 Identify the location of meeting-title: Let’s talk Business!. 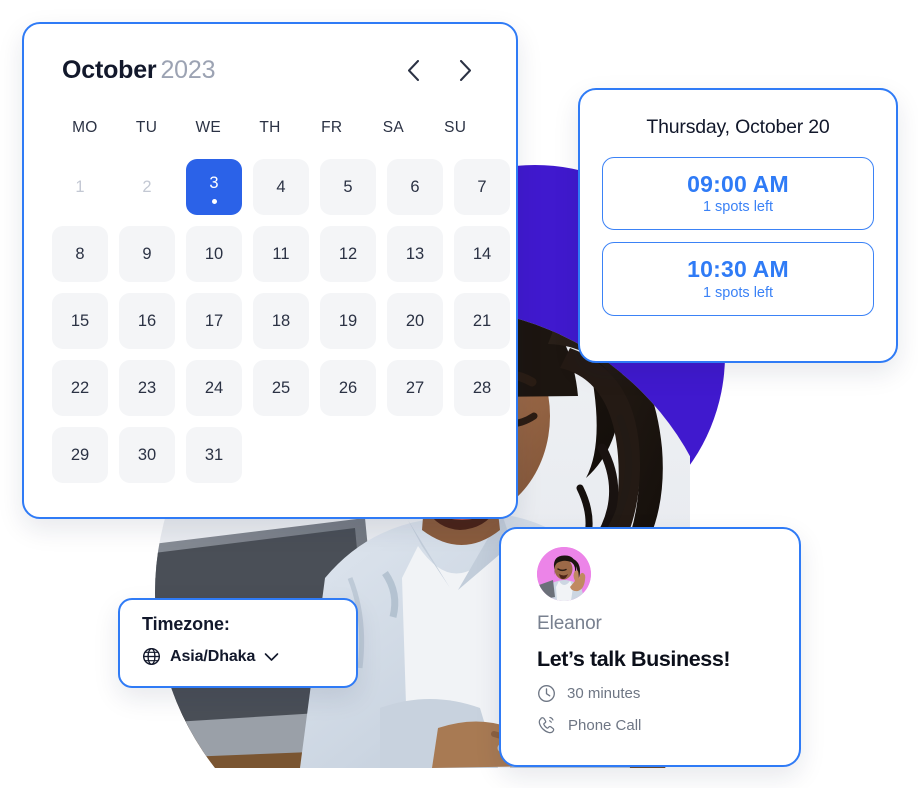
(634, 659).